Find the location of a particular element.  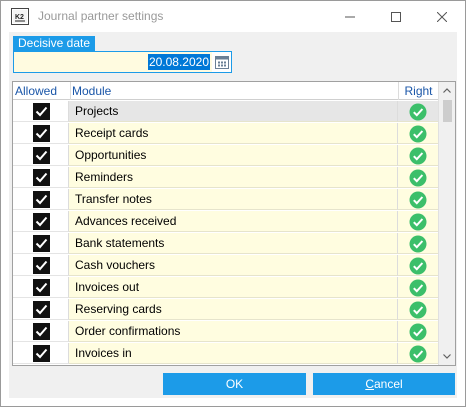

module-cell: Advances received is located at coordinates (233, 221).